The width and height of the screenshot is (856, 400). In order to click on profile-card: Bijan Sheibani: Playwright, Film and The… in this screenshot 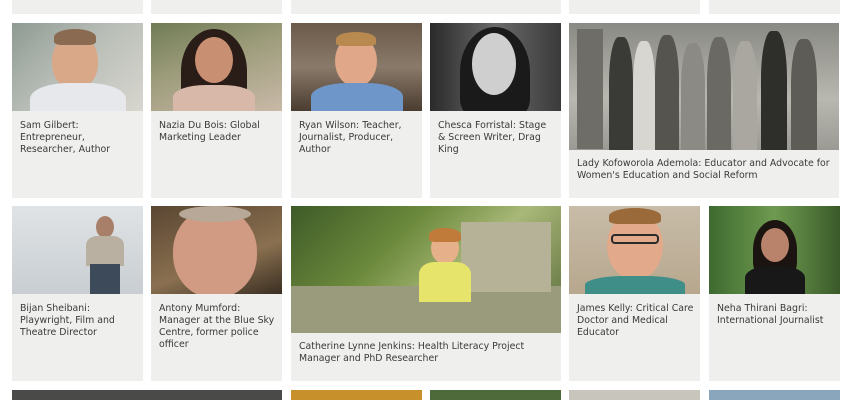, I will do `click(77, 293)`.